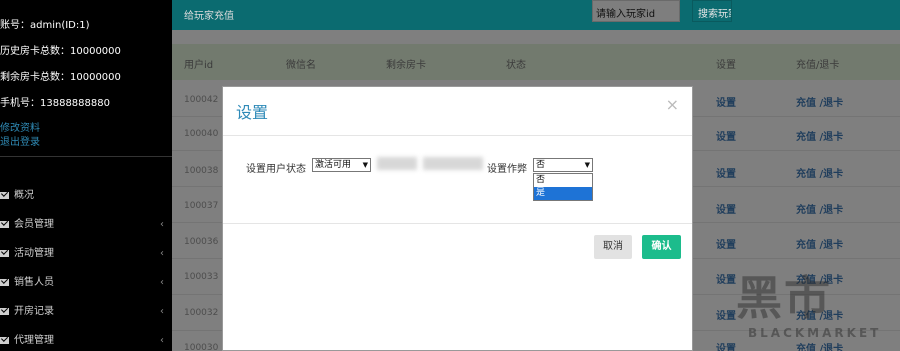 The width and height of the screenshot is (900, 351). What do you see at coordinates (726, 65) in the screenshot?
I see `column-header-settings: 设置` at bounding box center [726, 65].